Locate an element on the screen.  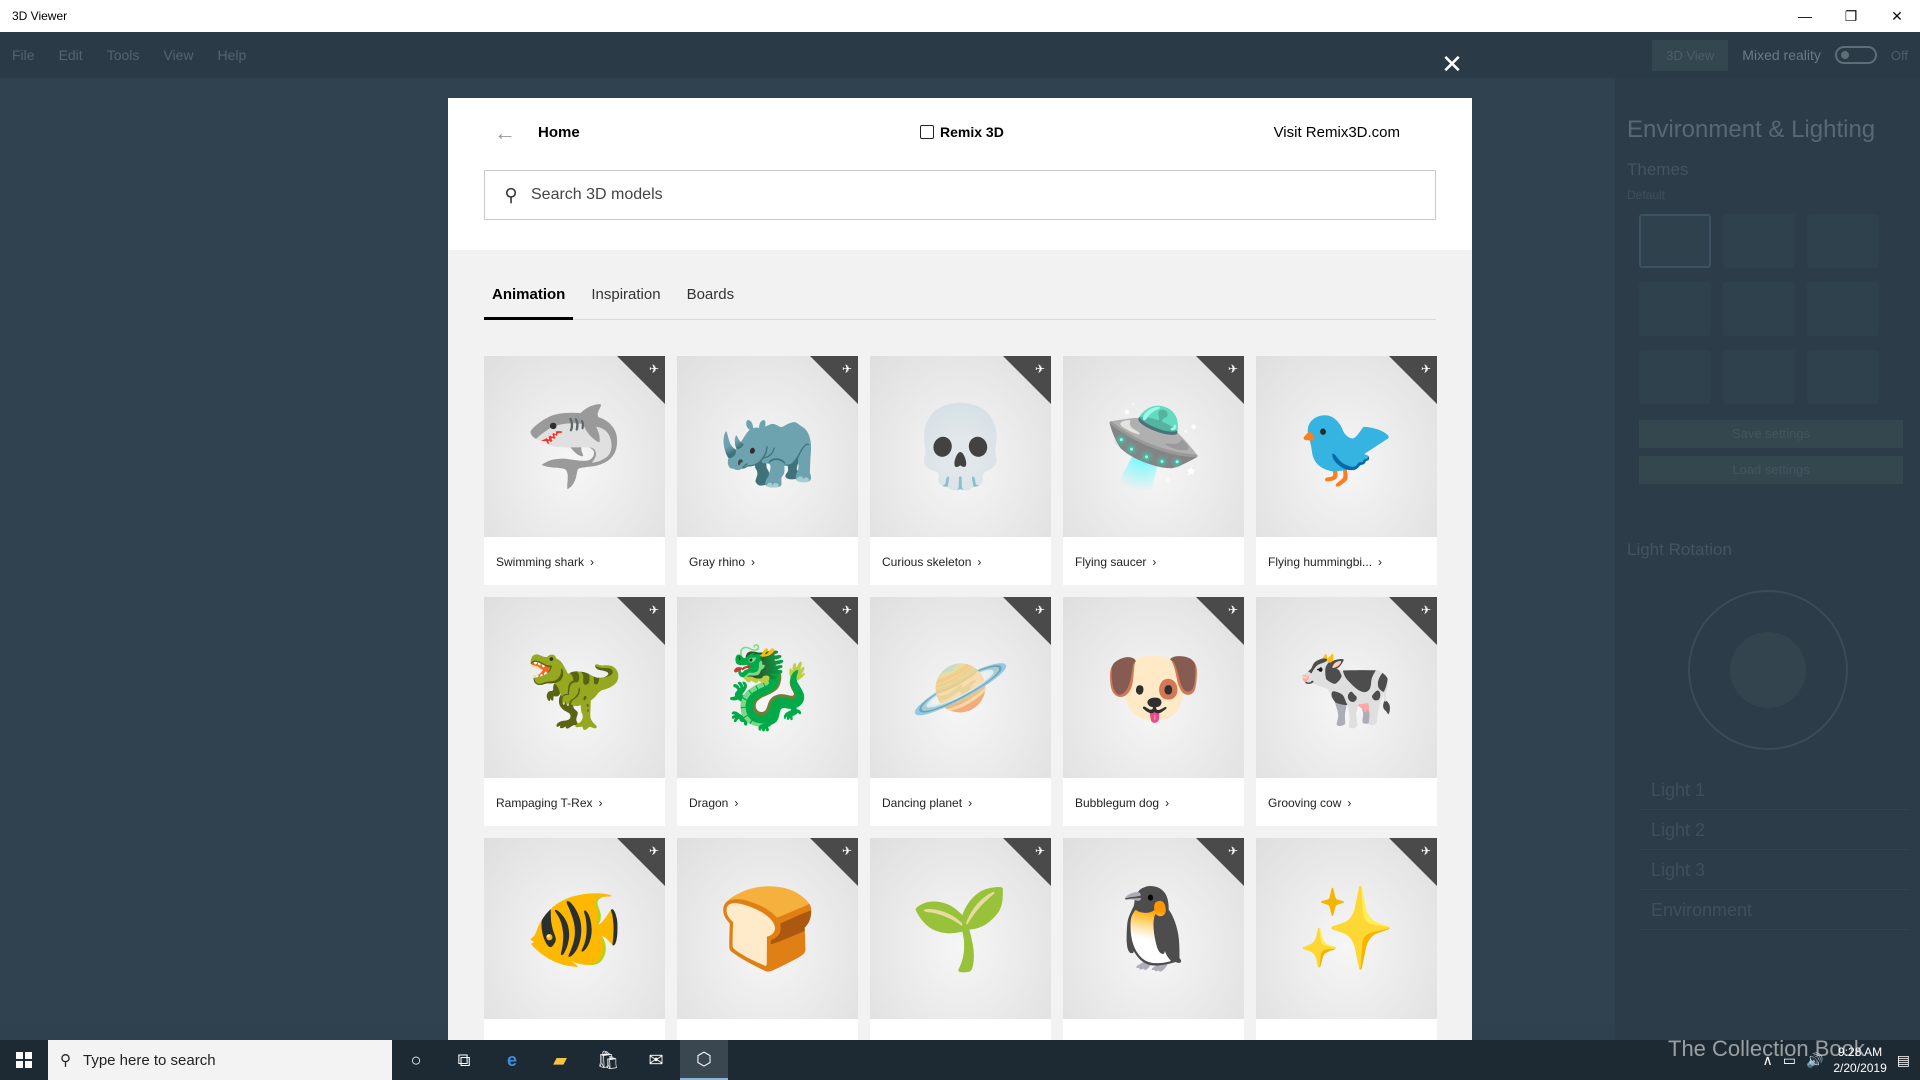
search-icon: ⚲ is located at coordinates (65, 1060).